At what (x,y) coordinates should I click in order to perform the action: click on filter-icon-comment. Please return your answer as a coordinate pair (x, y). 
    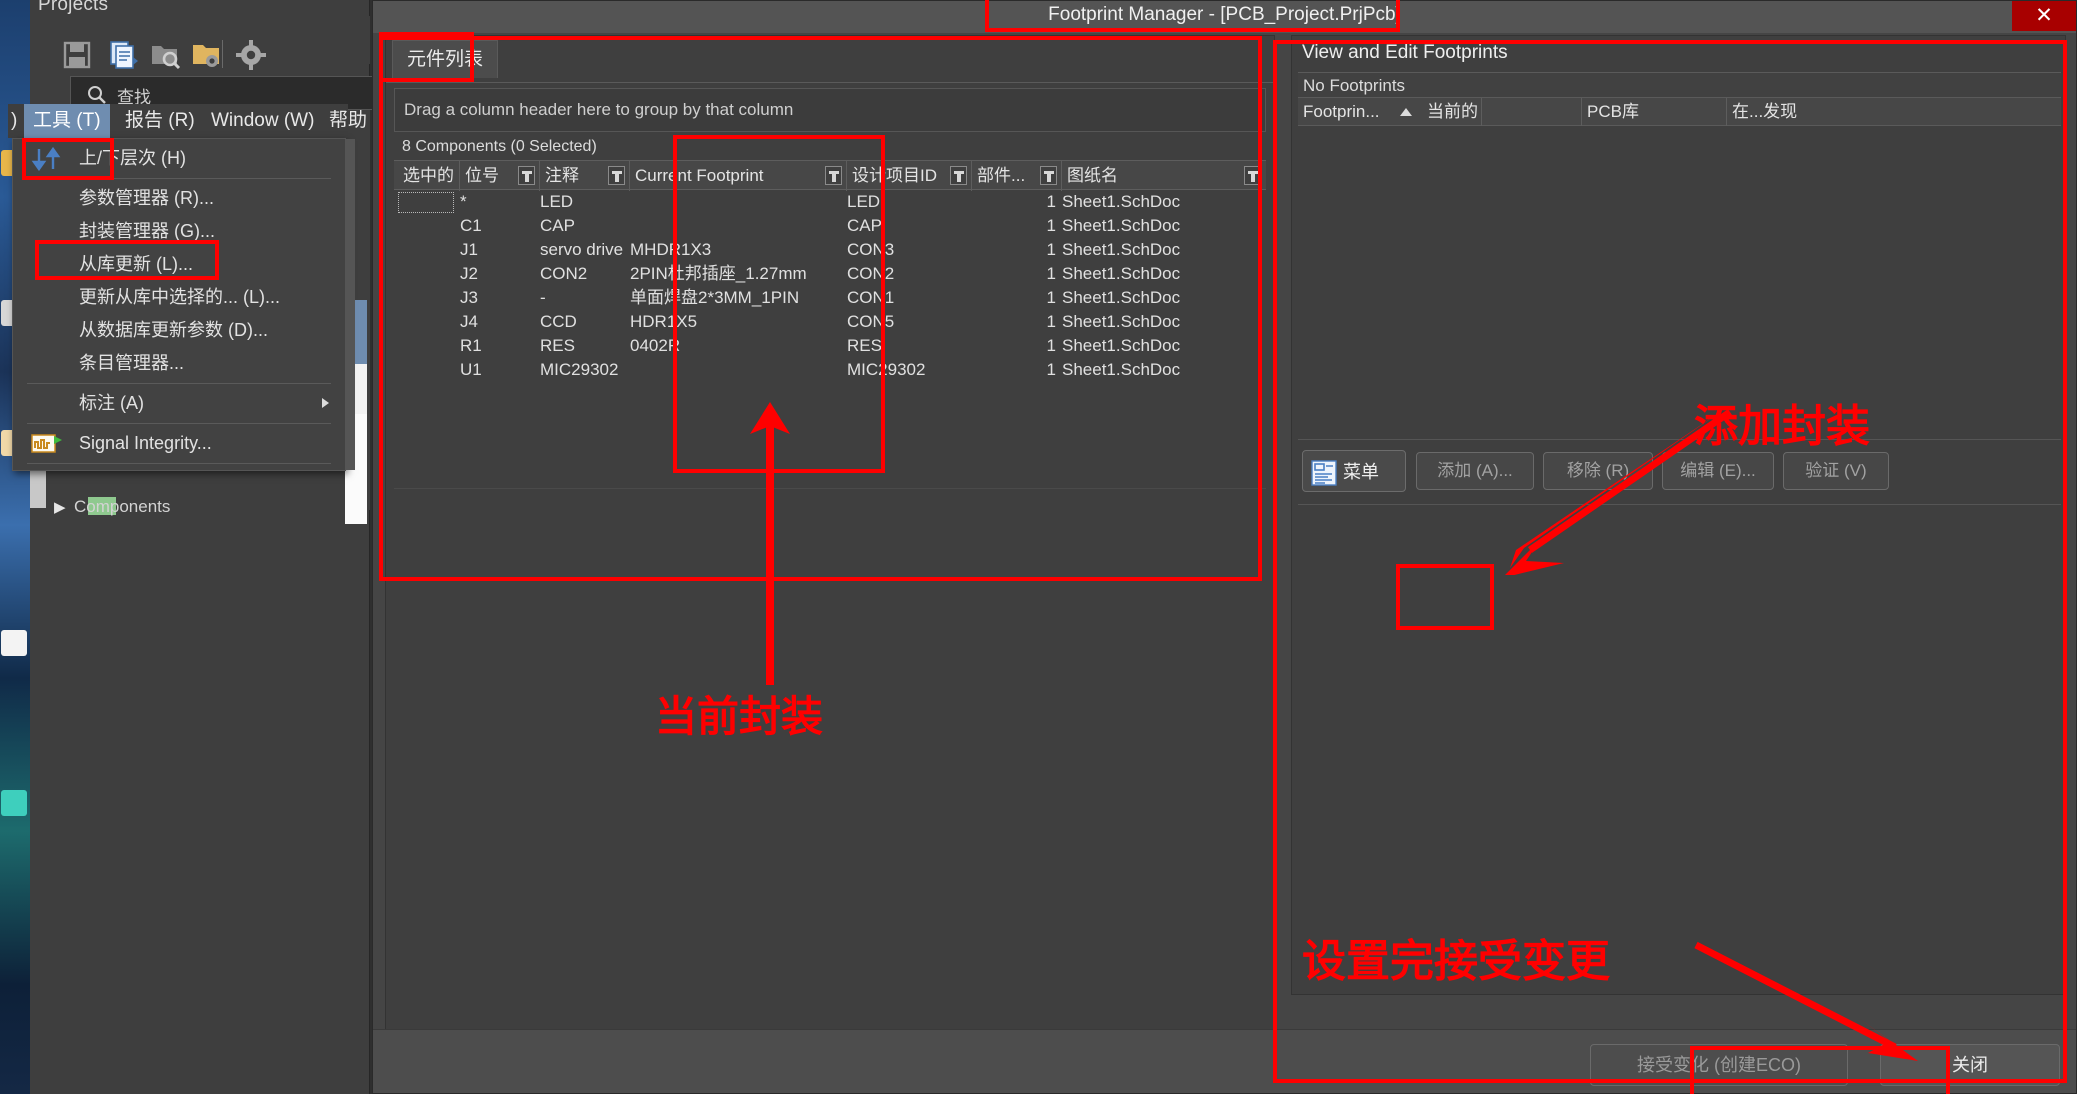
    Looking at the image, I should click on (616, 175).